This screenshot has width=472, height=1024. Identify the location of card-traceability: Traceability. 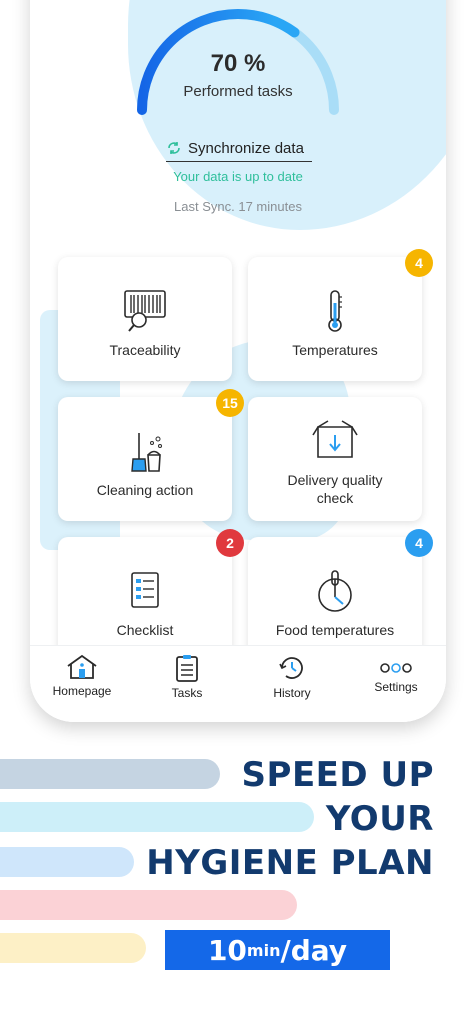
(145, 319).